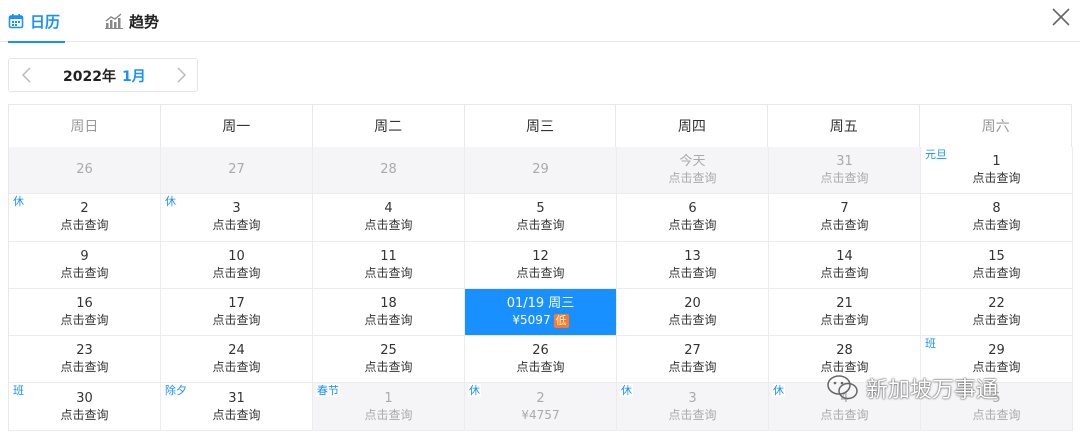 This screenshot has height=436, width=1080. I want to click on day-number: 6, so click(692, 209).